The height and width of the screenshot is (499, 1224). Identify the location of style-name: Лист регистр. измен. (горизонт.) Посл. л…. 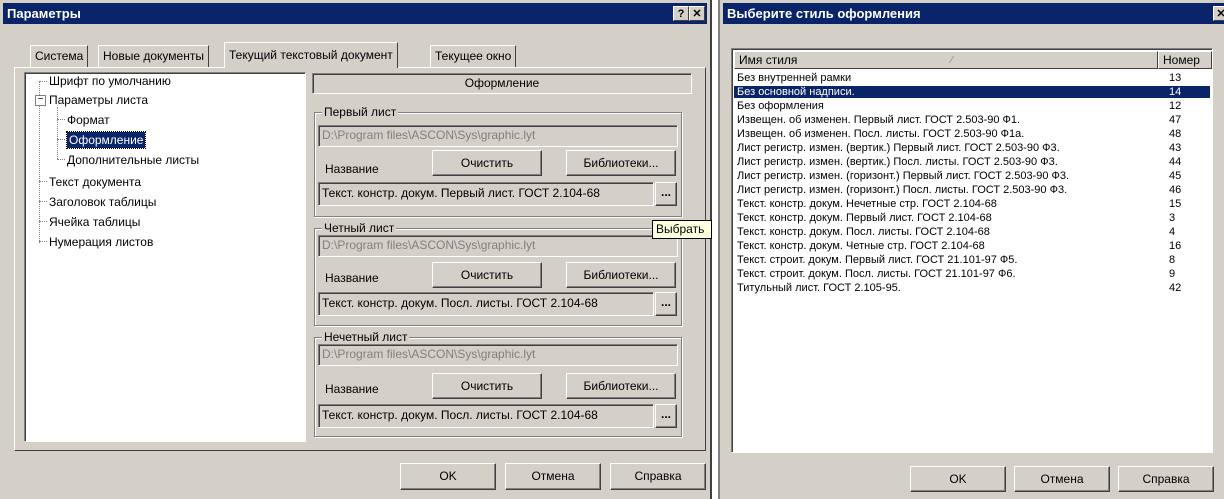
(902, 190).